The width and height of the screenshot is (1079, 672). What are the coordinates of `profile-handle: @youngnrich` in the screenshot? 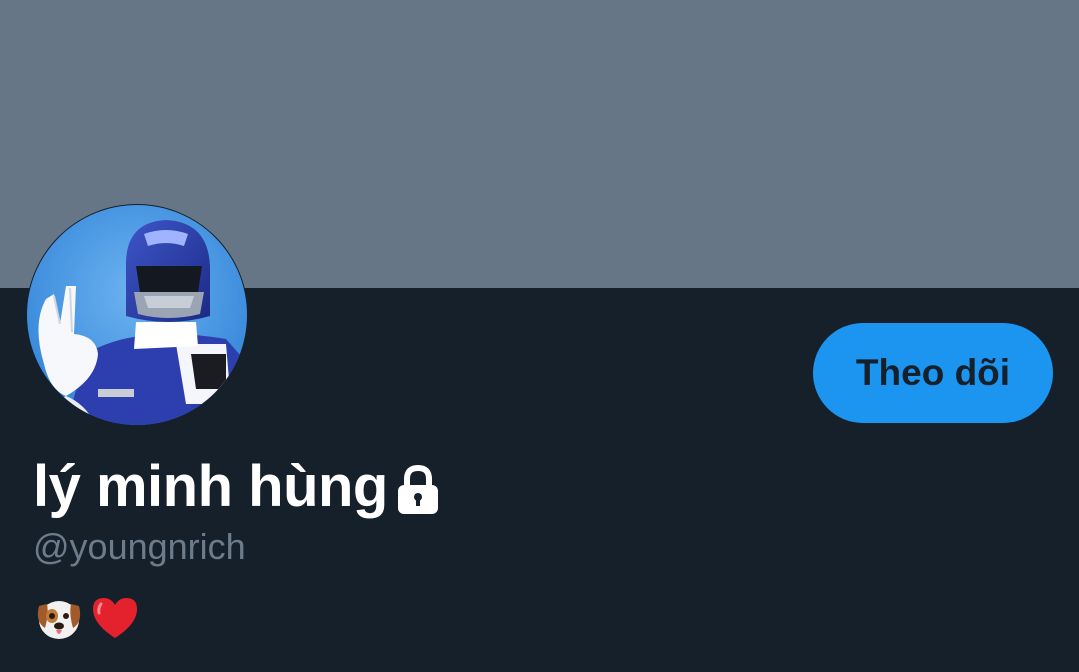 It's located at (139, 546).